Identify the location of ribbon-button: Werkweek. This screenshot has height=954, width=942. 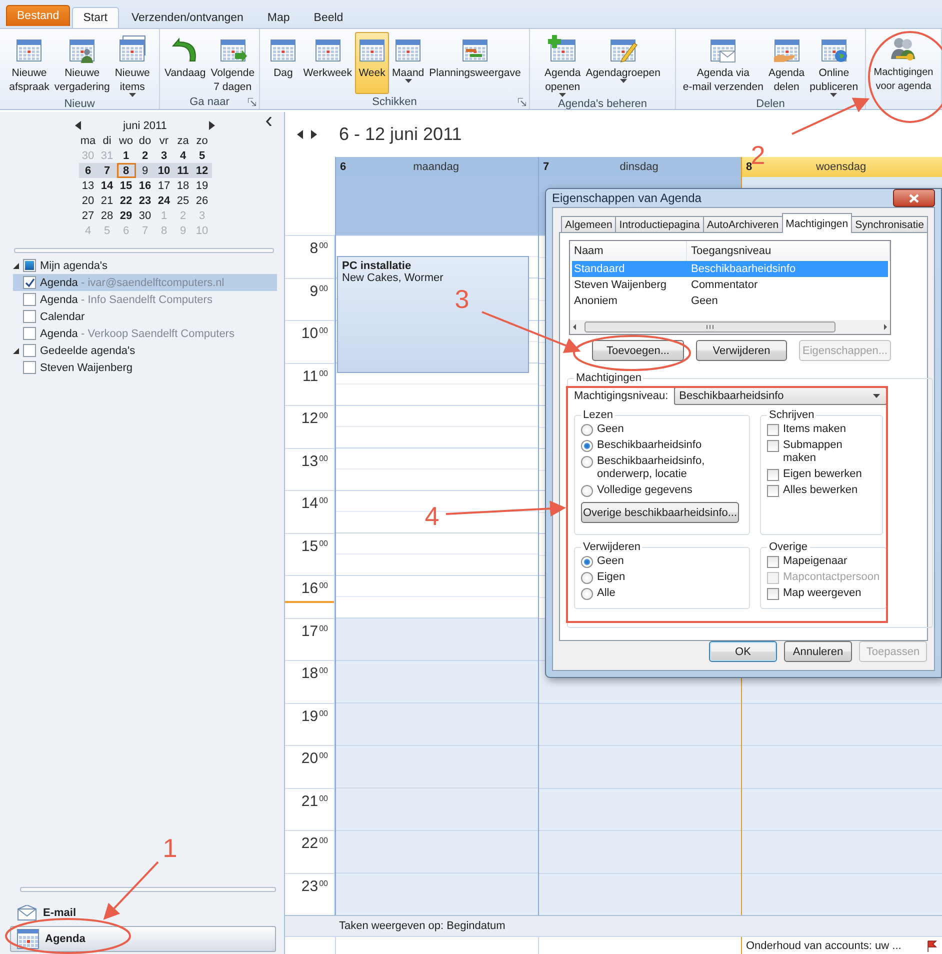
(327, 63).